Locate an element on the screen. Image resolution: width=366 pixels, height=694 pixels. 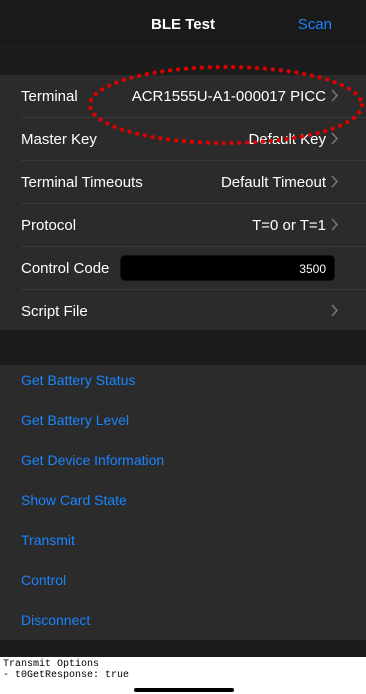
control-code-row: Control Code 3500 is located at coordinates (183, 268).